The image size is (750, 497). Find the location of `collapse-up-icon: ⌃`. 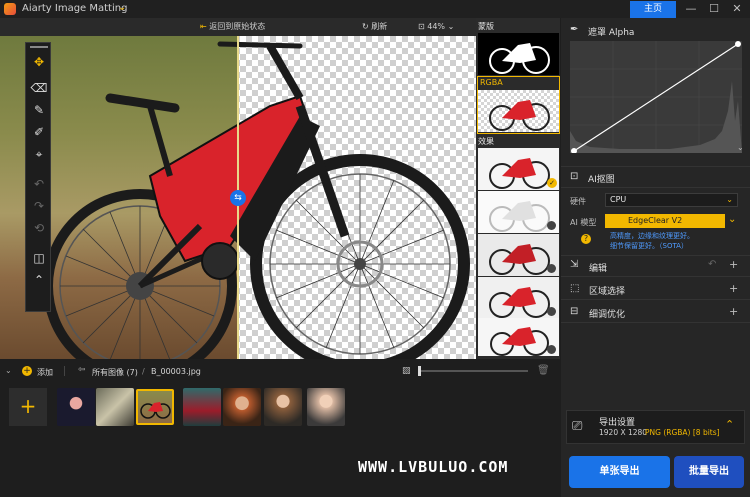

collapse-up-icon: ⌃ is located at coordinates (39, 280).